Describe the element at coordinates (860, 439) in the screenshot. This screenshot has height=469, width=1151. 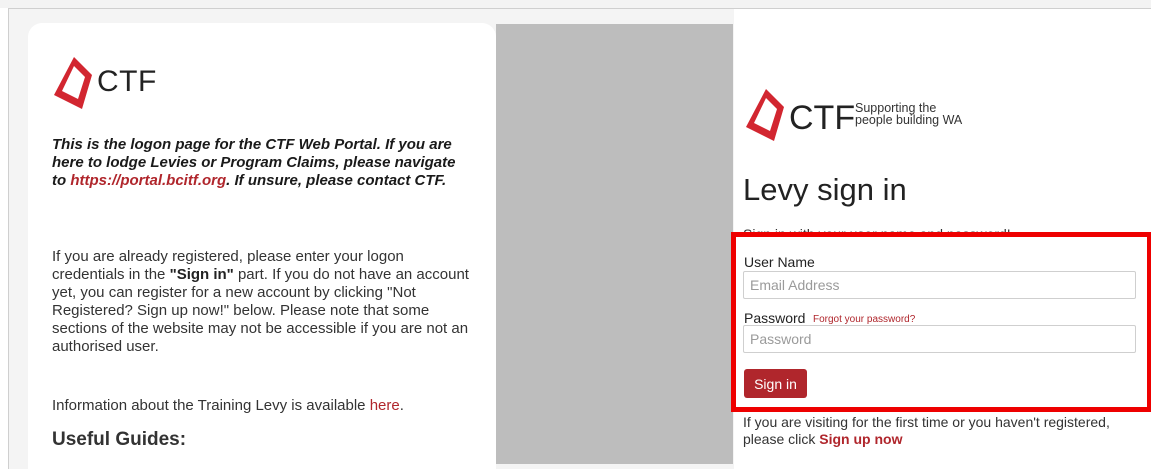
I see `signup-link: Sign up now` at that location.